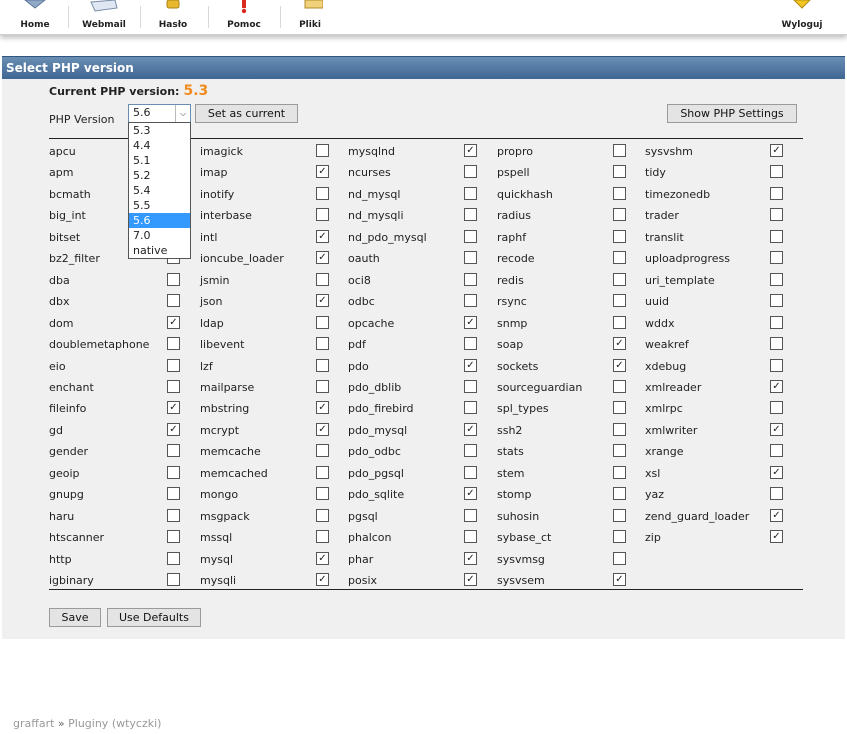 The width and height of the screenshot is (847, 734). Describe the element at coordinates (244, 17) in the screenshot. I see `nav-help: Pomoc` at that location.